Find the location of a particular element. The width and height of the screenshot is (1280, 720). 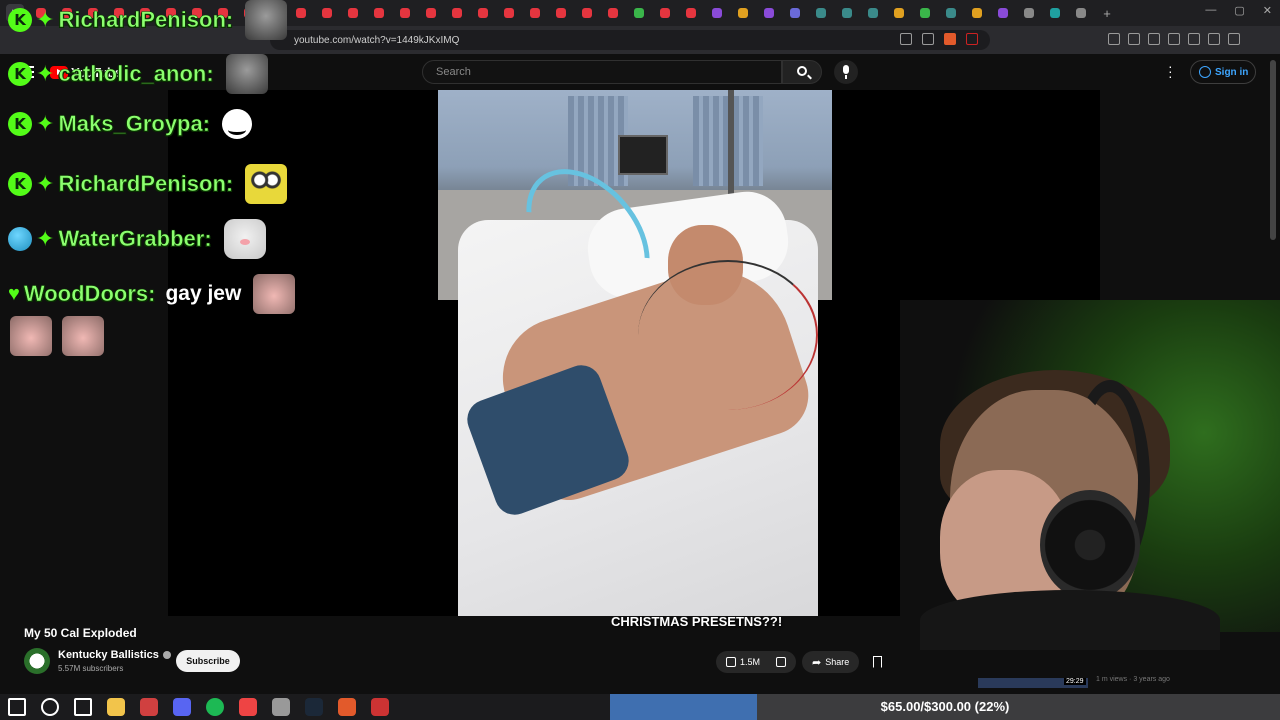

app-icon is located at coordinates (281, 707).